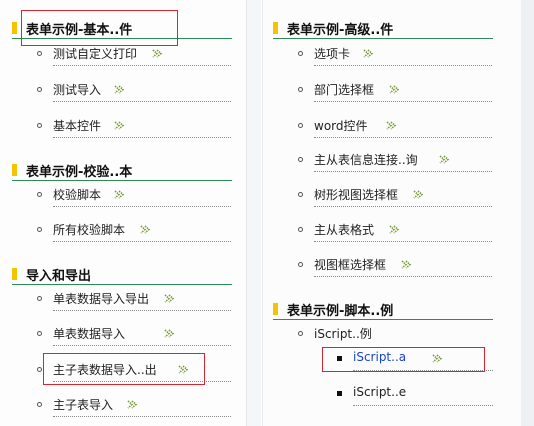 This screenshot has width=534, height=426. What do you see at coordinates (397, 55) in the screenshot?
I see `list-item: 选项卡` at bounding box center [397, 55].